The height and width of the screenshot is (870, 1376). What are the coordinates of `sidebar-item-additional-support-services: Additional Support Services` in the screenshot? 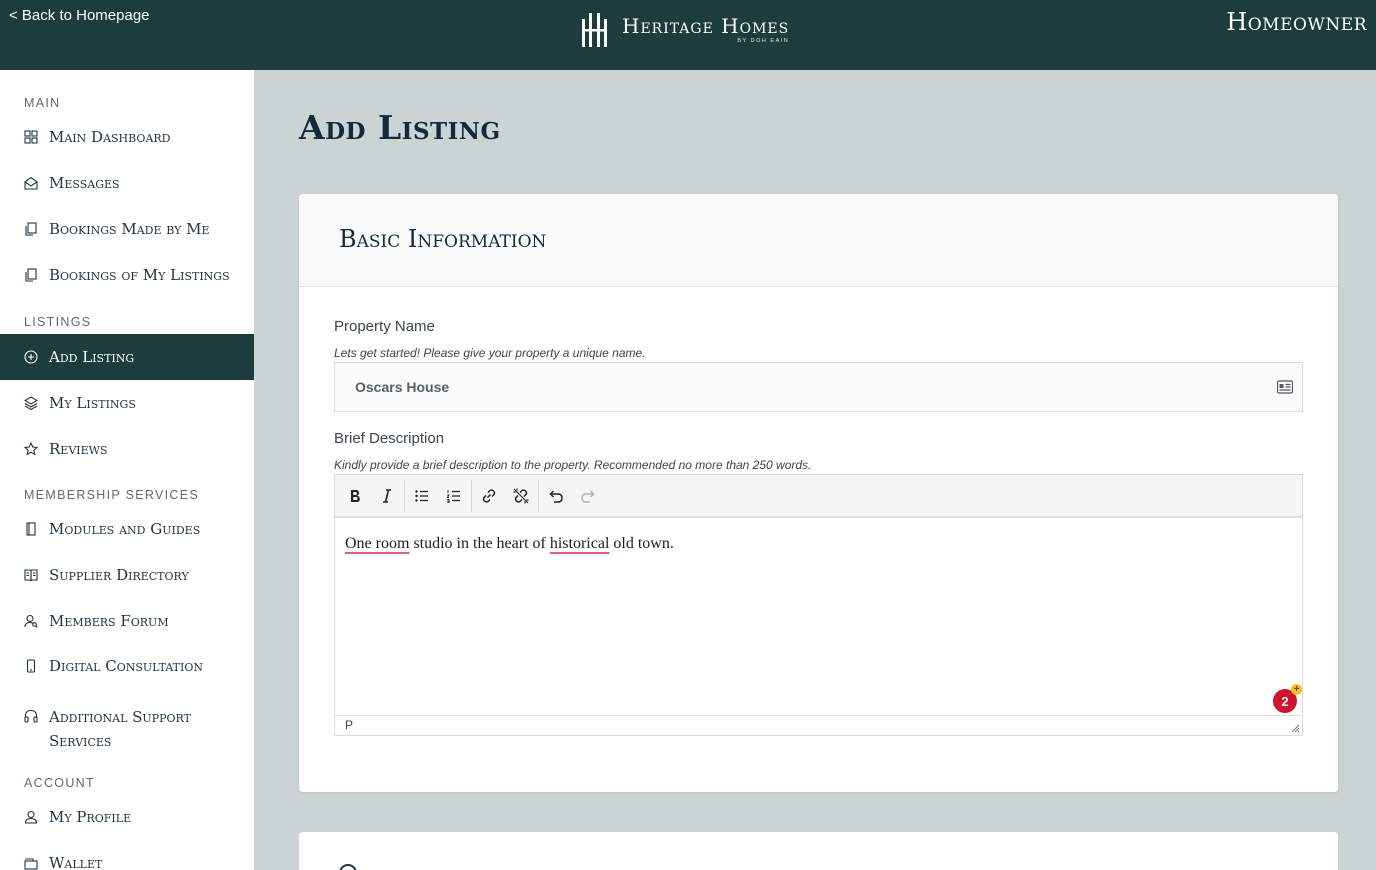 It's located at (127, 728).